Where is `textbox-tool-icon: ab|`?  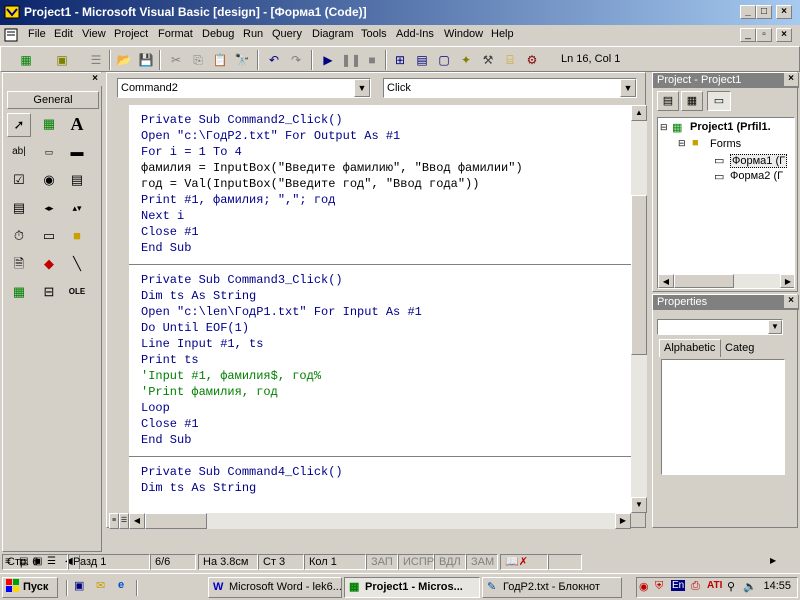 textbox-tool-icon: ab| is located at coordinates (19, 153).